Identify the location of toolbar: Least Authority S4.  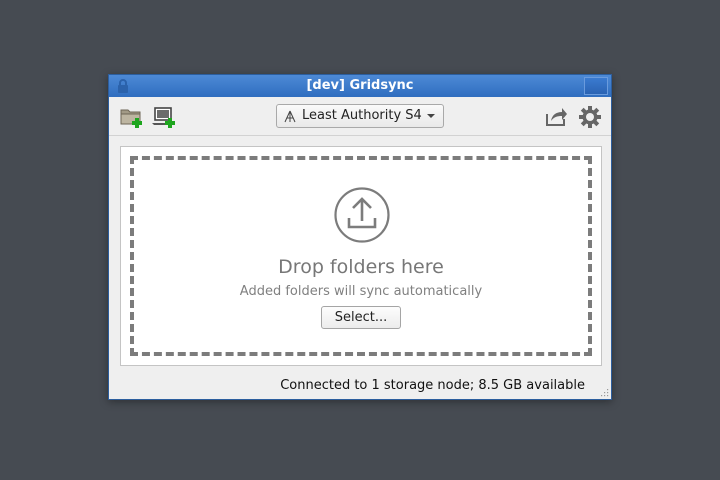
(360, 116).